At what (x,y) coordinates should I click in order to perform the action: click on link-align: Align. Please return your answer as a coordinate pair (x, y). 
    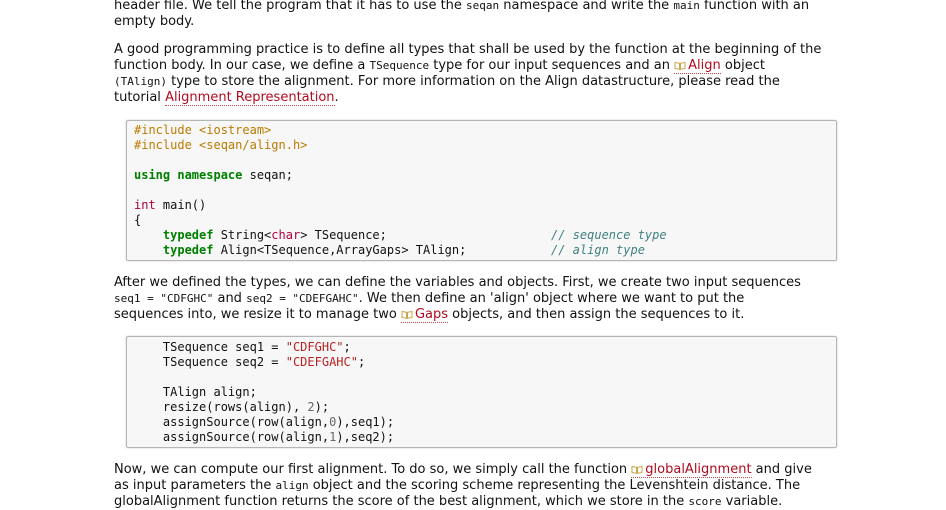
    Looking at the image, I should click on (697, 66).